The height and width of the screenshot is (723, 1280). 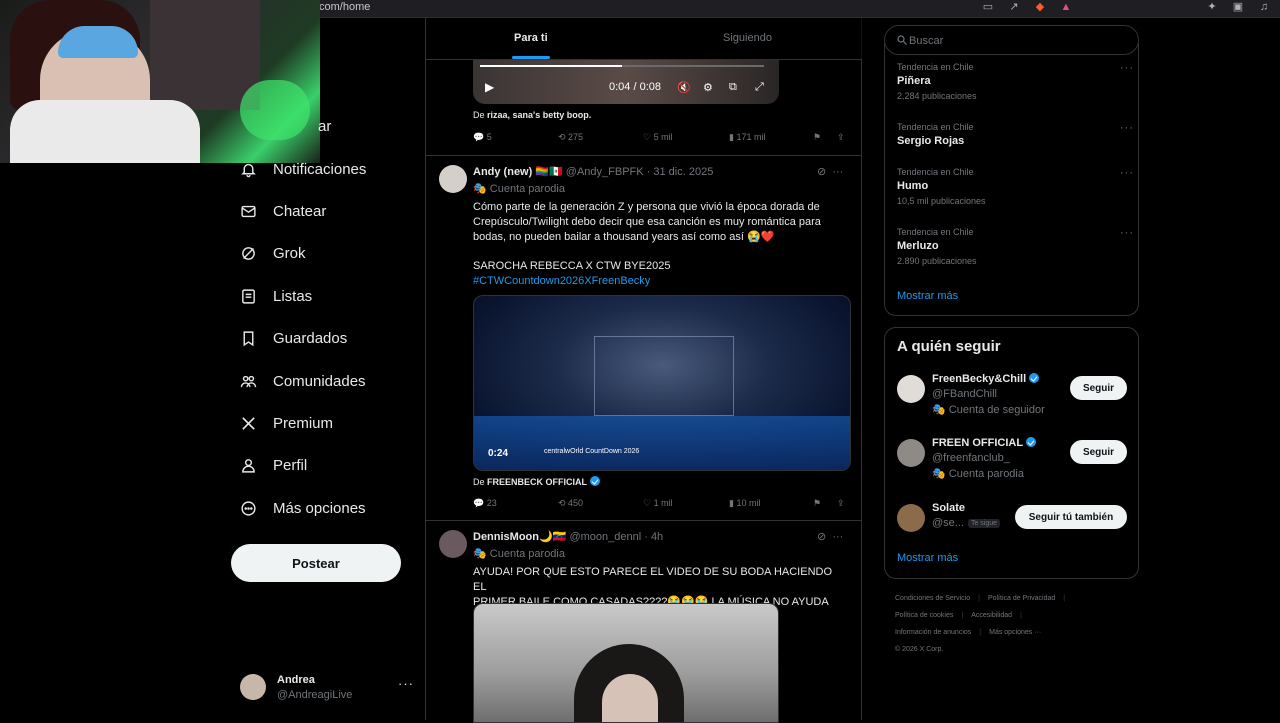 What do you see at coordinates (991, 615) in the screenshot?
I see `footer-link: Accesibilidad` at bounding box center [991, 615].